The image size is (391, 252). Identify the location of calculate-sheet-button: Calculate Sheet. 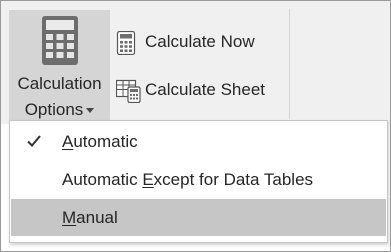
(199, 90).